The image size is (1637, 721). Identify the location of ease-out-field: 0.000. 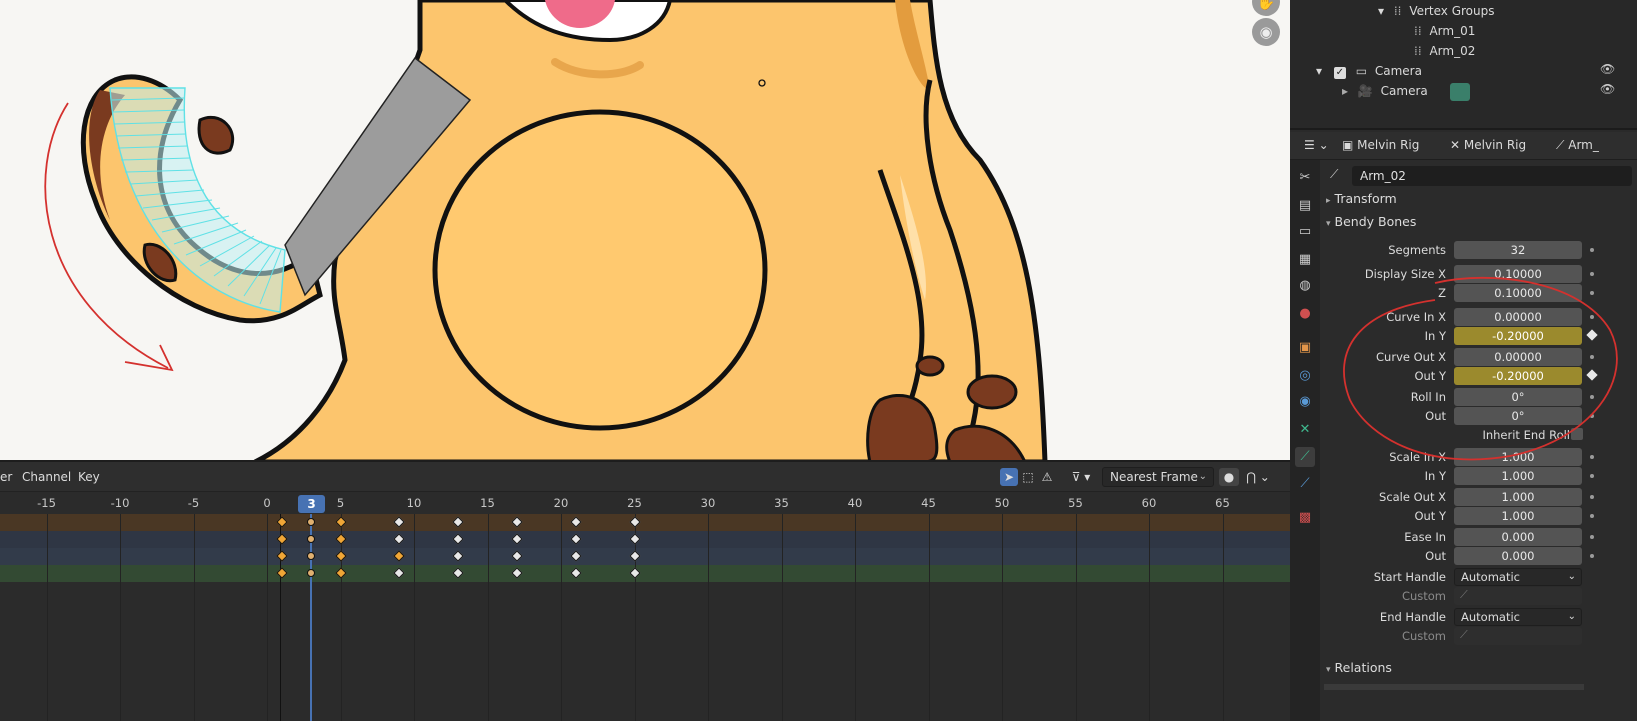
(1518, 556).